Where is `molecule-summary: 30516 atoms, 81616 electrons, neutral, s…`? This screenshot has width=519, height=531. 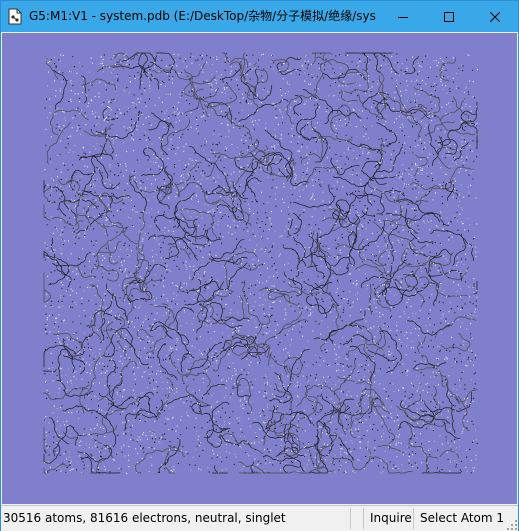
molecule-summary: 30516 atoms, 81616 electrons, neutral, s… is located at coordinates (144, 518).